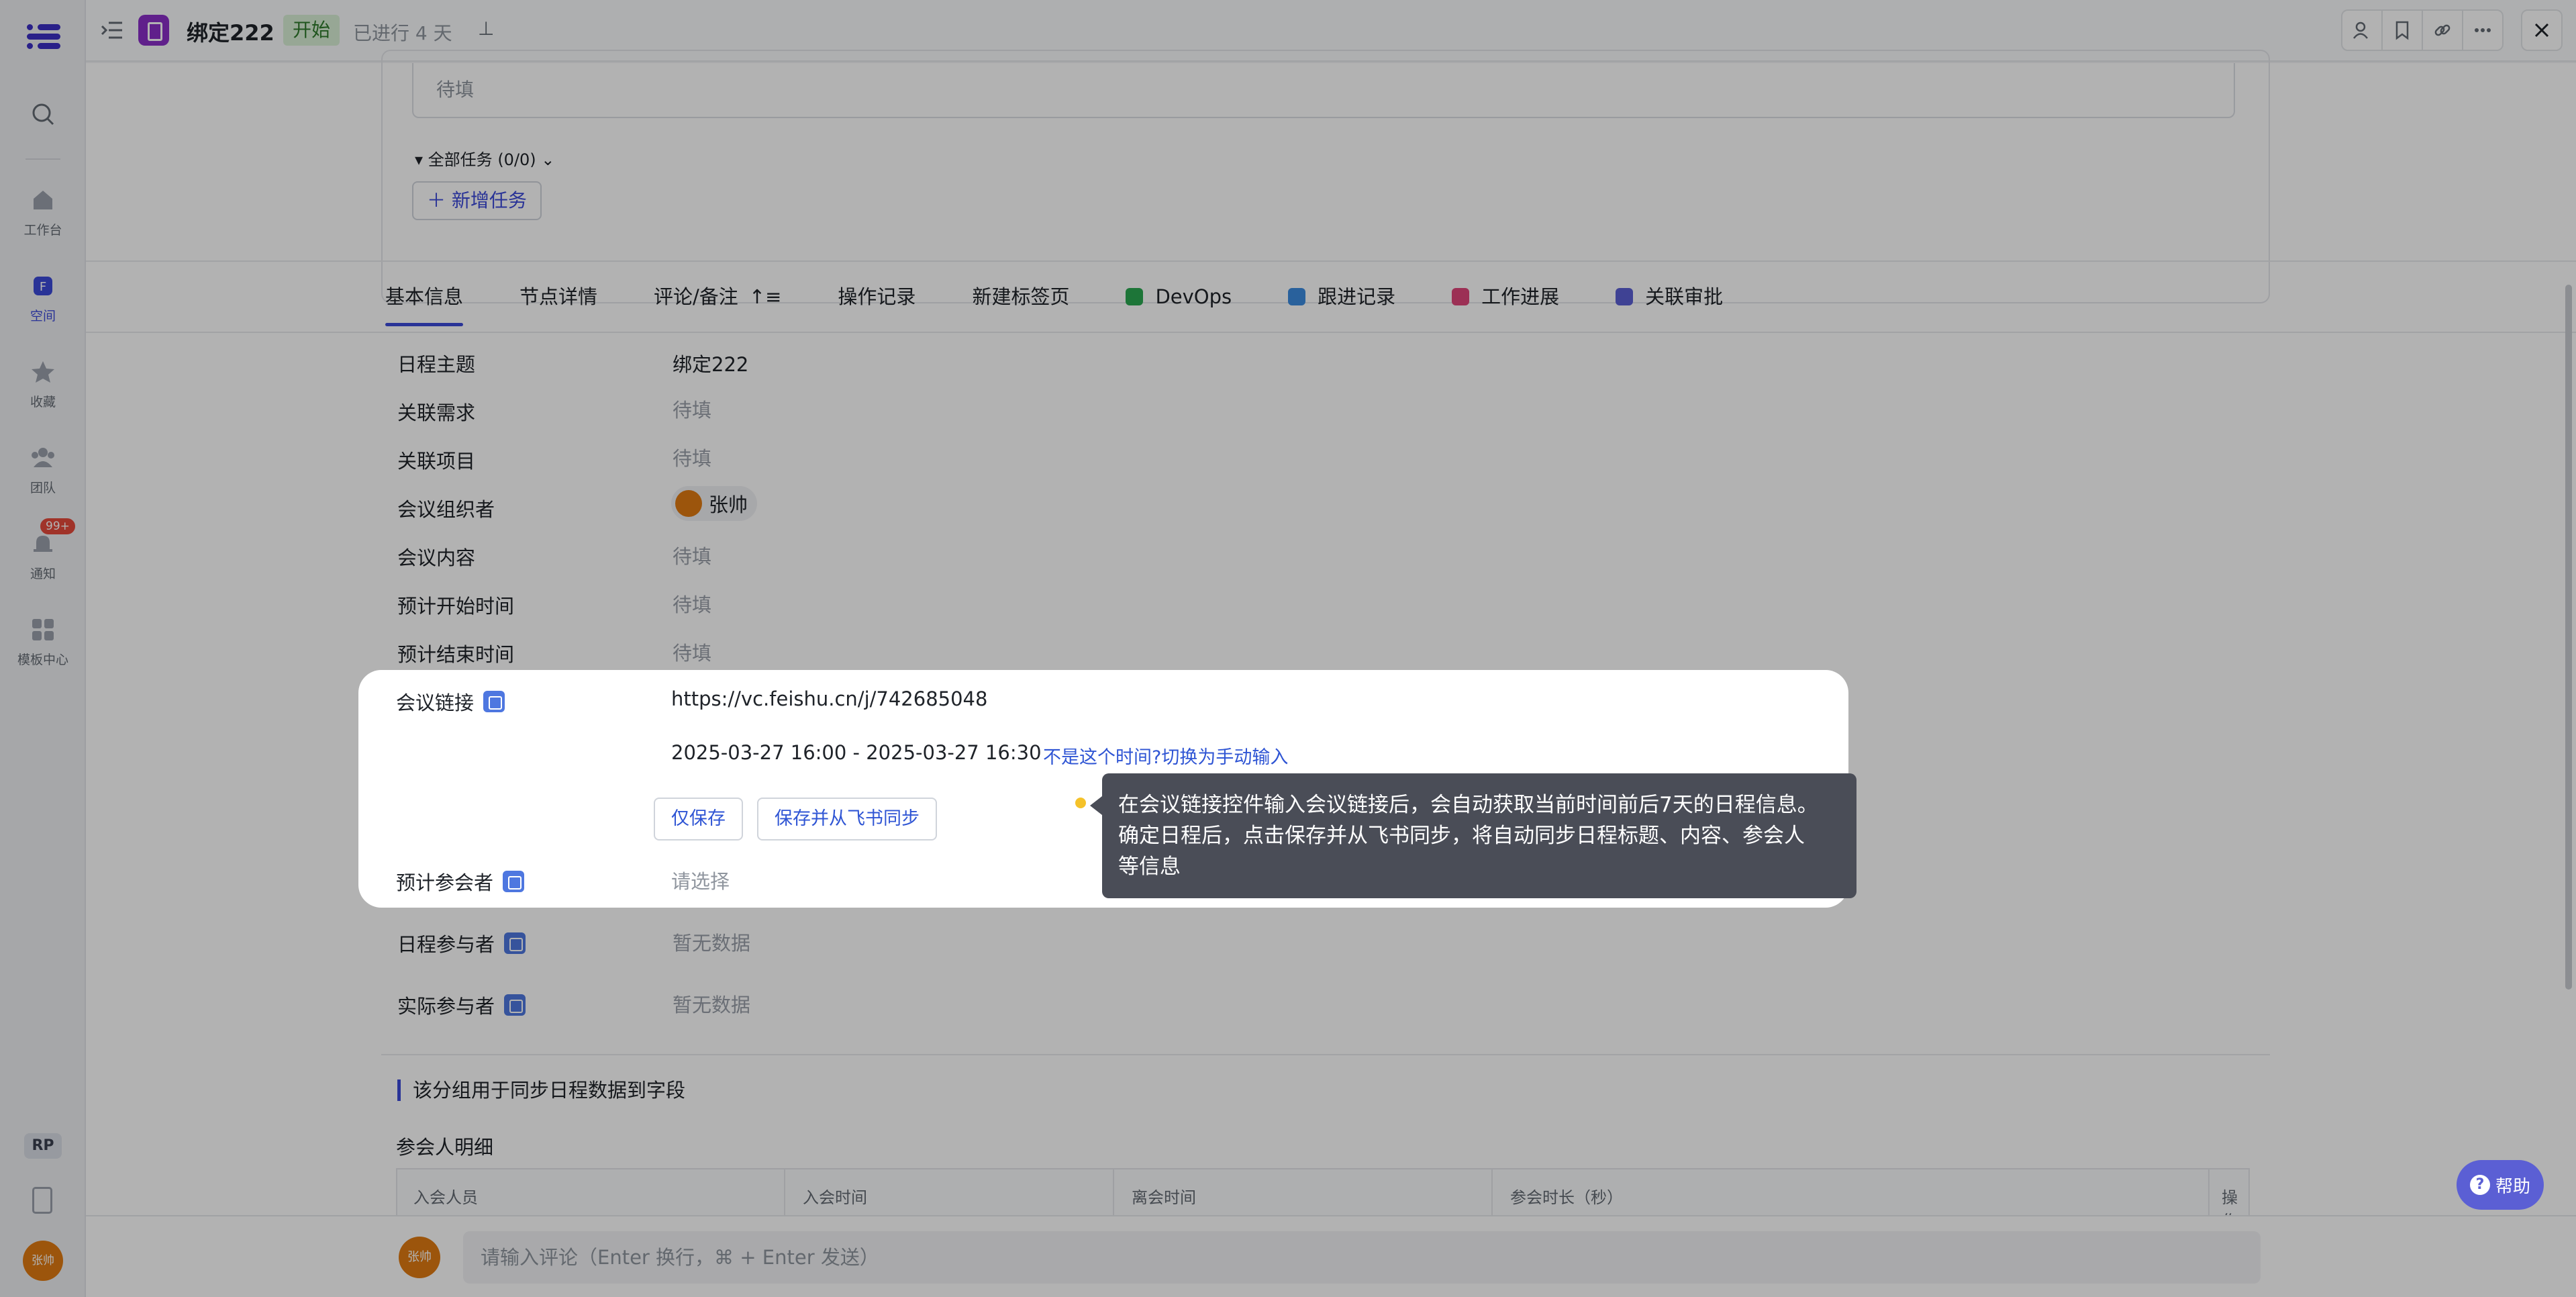 The height and width of the screenshot is (1297, 2576). I want to click on switch-manual-input-link: 不是这个时间?切换为手动输入, so click(1165, 756).